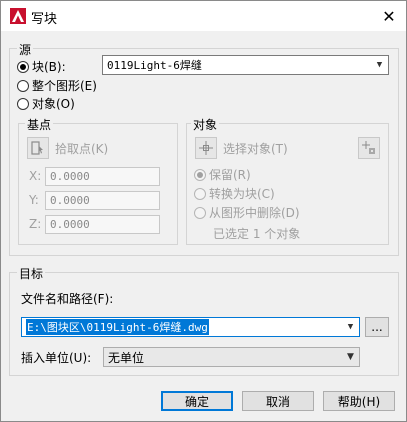 Image resolution: width=407 pixels, height=422 pixels. Describe the element at coordinates (82, 149) in the screenshot. I see `pick-point-label: 拾取点(K)` at that location.